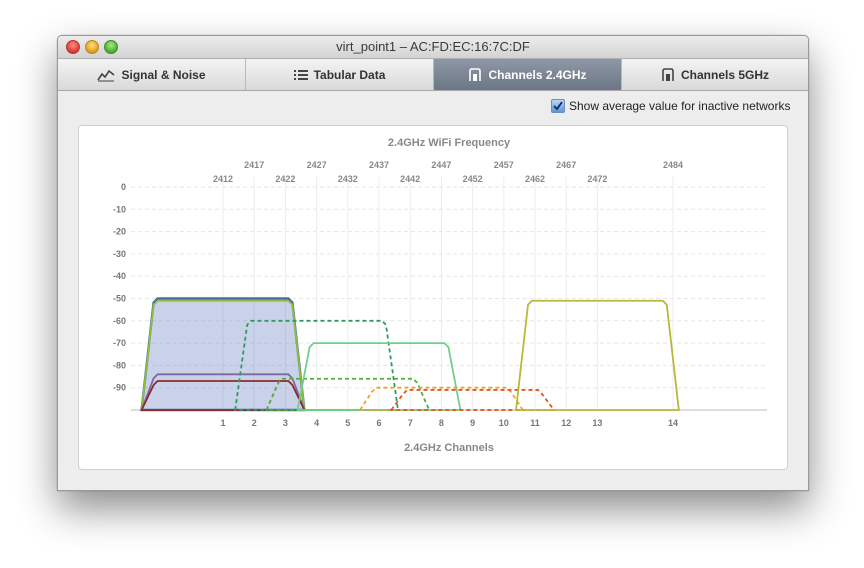 This screenshot has width=864, height=568. Describe the element at coordinates (119, 276) in the screenshot. I see `y-tick-label: -40` at that location.